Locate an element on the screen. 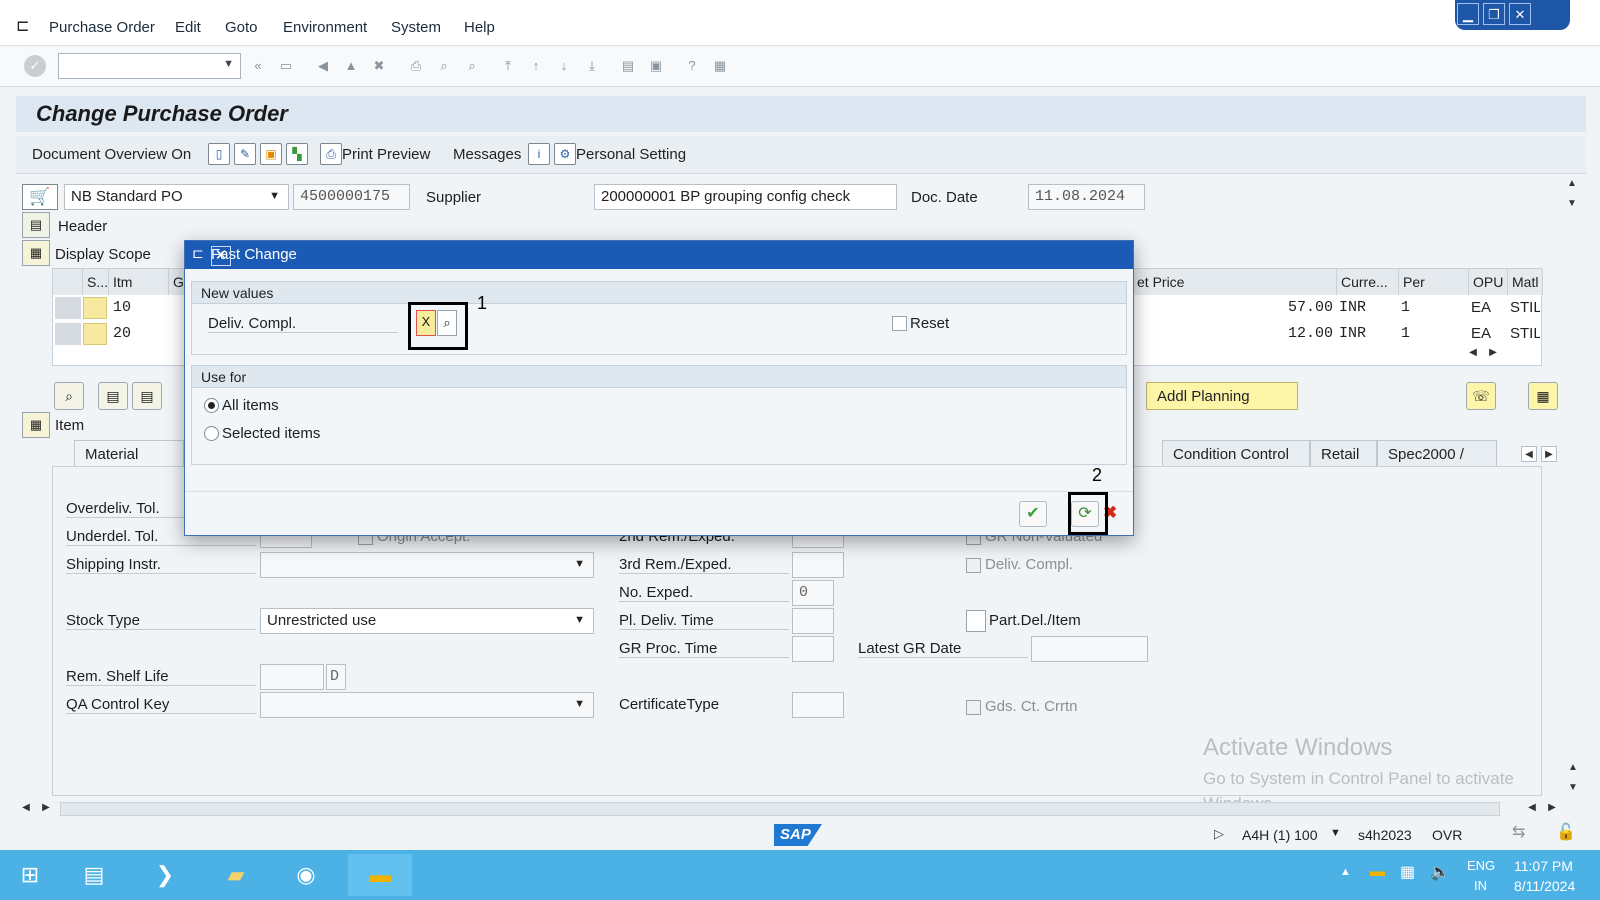  personal-setting-icon: ⚙ is located at coordinates (565, 154).